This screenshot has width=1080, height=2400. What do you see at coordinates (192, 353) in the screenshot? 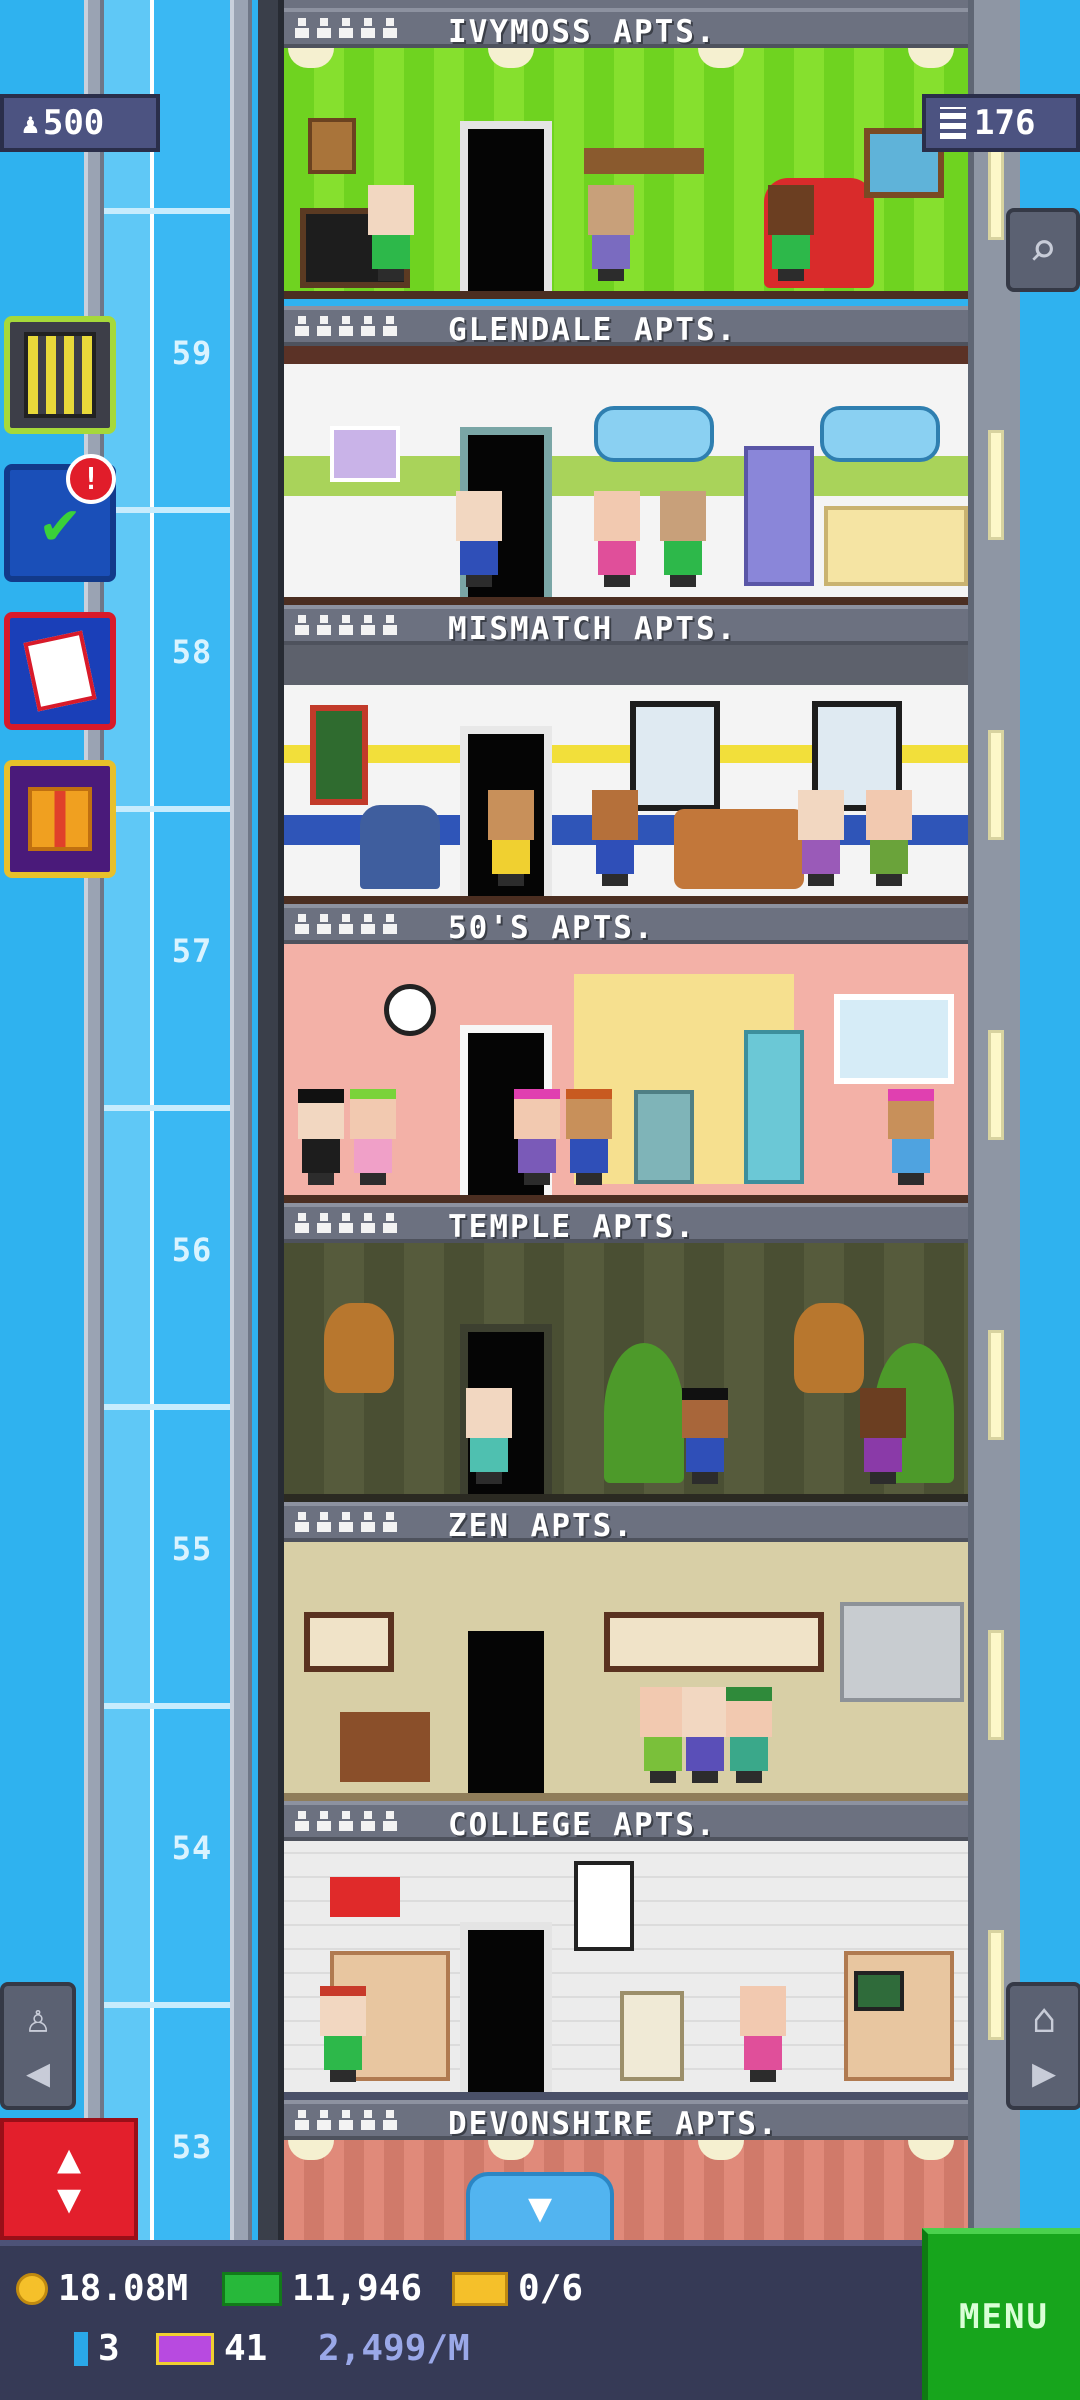
I see `floor-number: 59` at bounding box center [192, 353].